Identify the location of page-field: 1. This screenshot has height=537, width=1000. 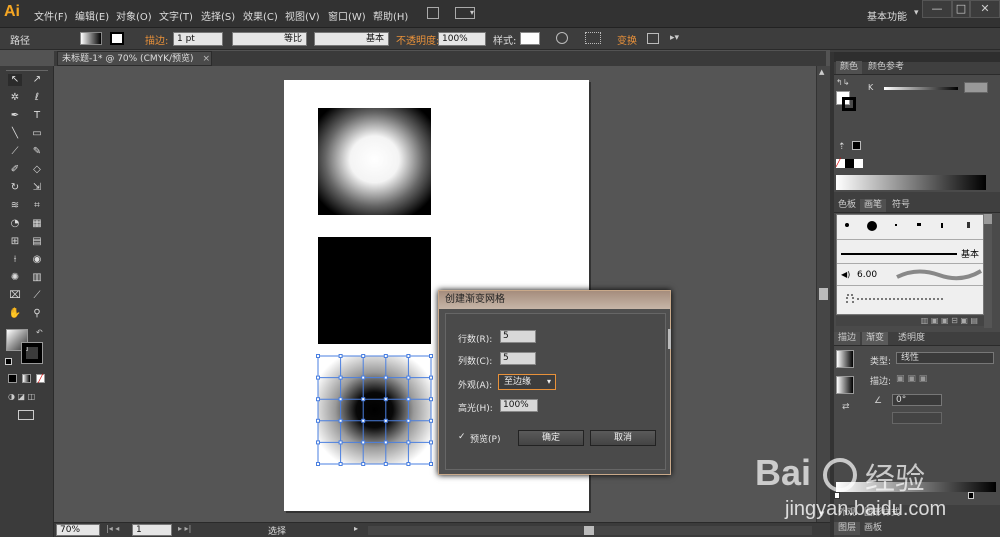
(152, 530).